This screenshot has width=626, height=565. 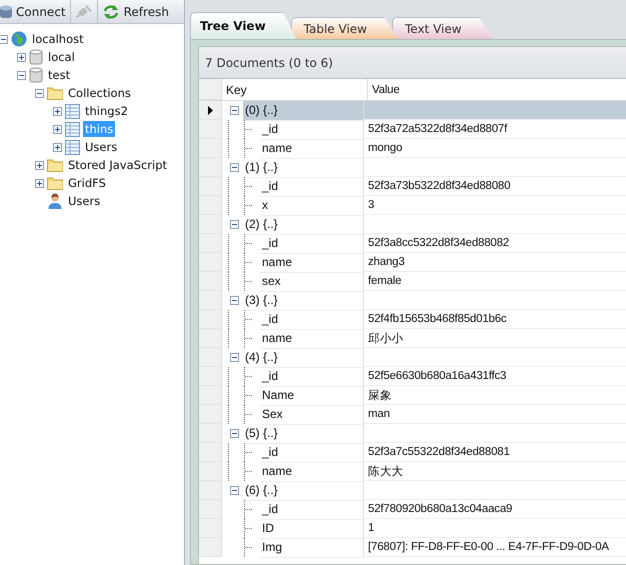 I want to click on tree-item: Stored JavaScript, so click(x=117, y=165).